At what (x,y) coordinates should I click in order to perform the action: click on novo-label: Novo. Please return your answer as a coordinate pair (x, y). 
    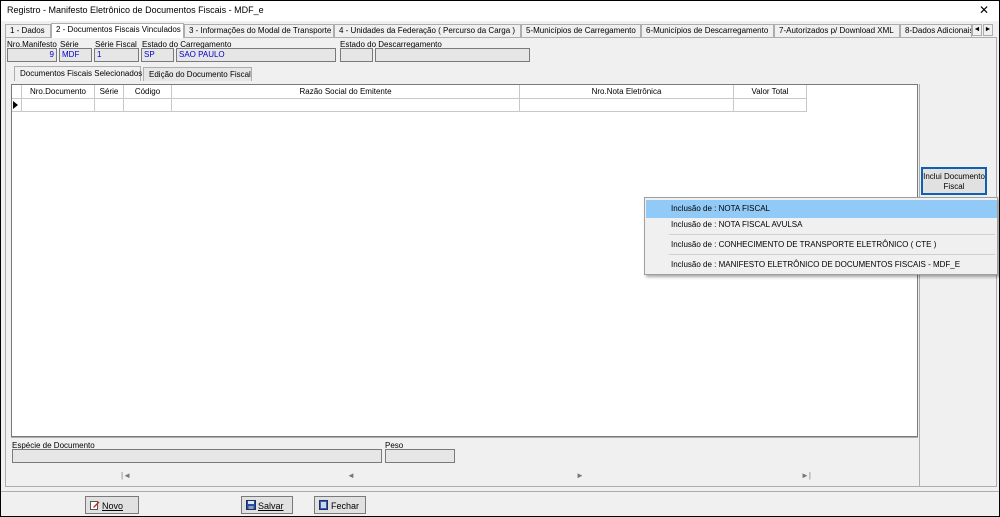
    Looking at the image, I should click on (113, 506).